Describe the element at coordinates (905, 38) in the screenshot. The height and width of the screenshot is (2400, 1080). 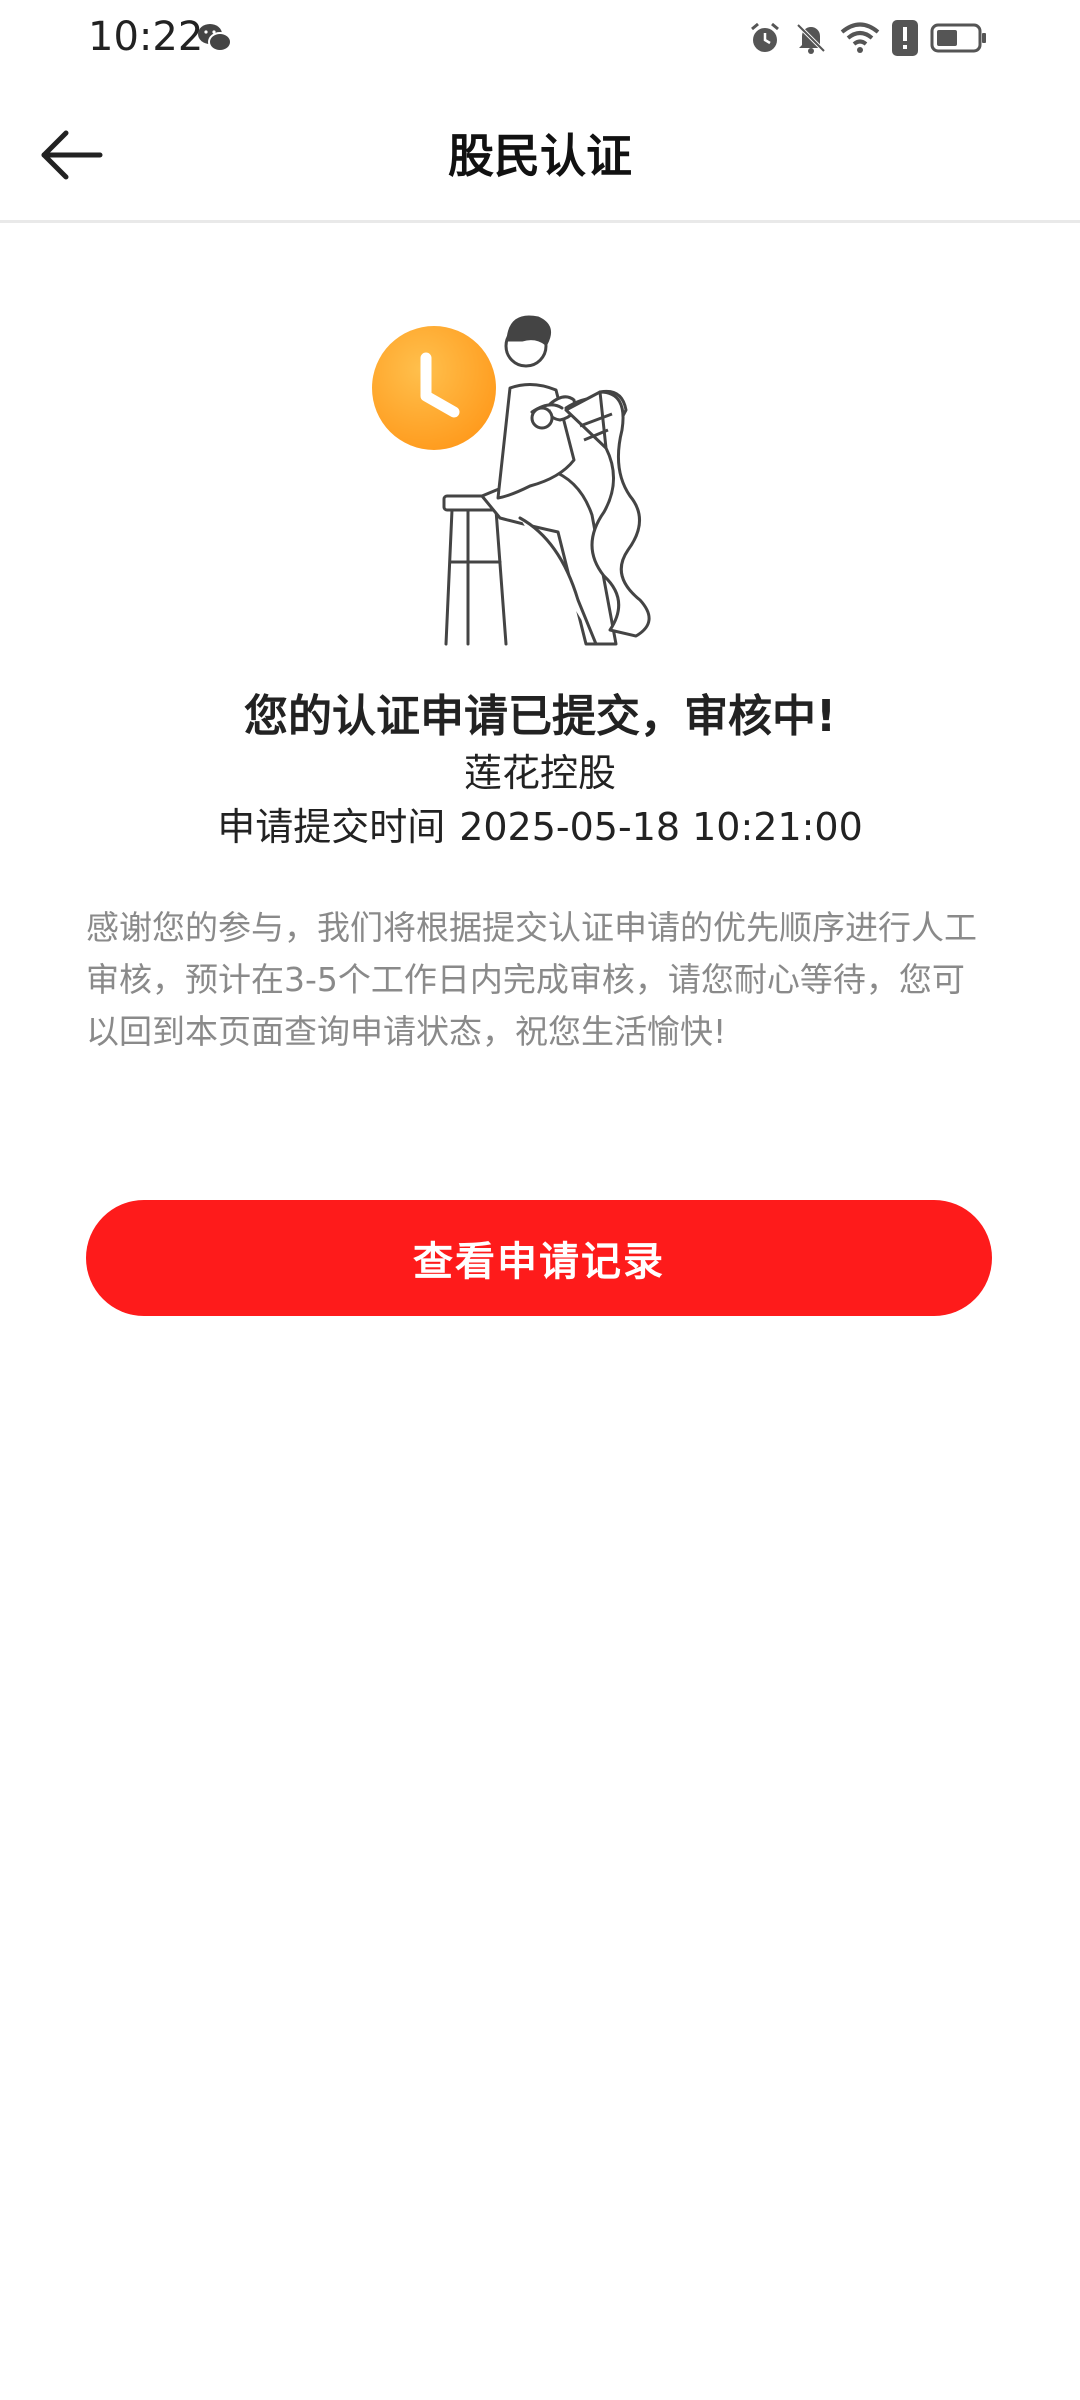
I see `notification-icon` at that location.